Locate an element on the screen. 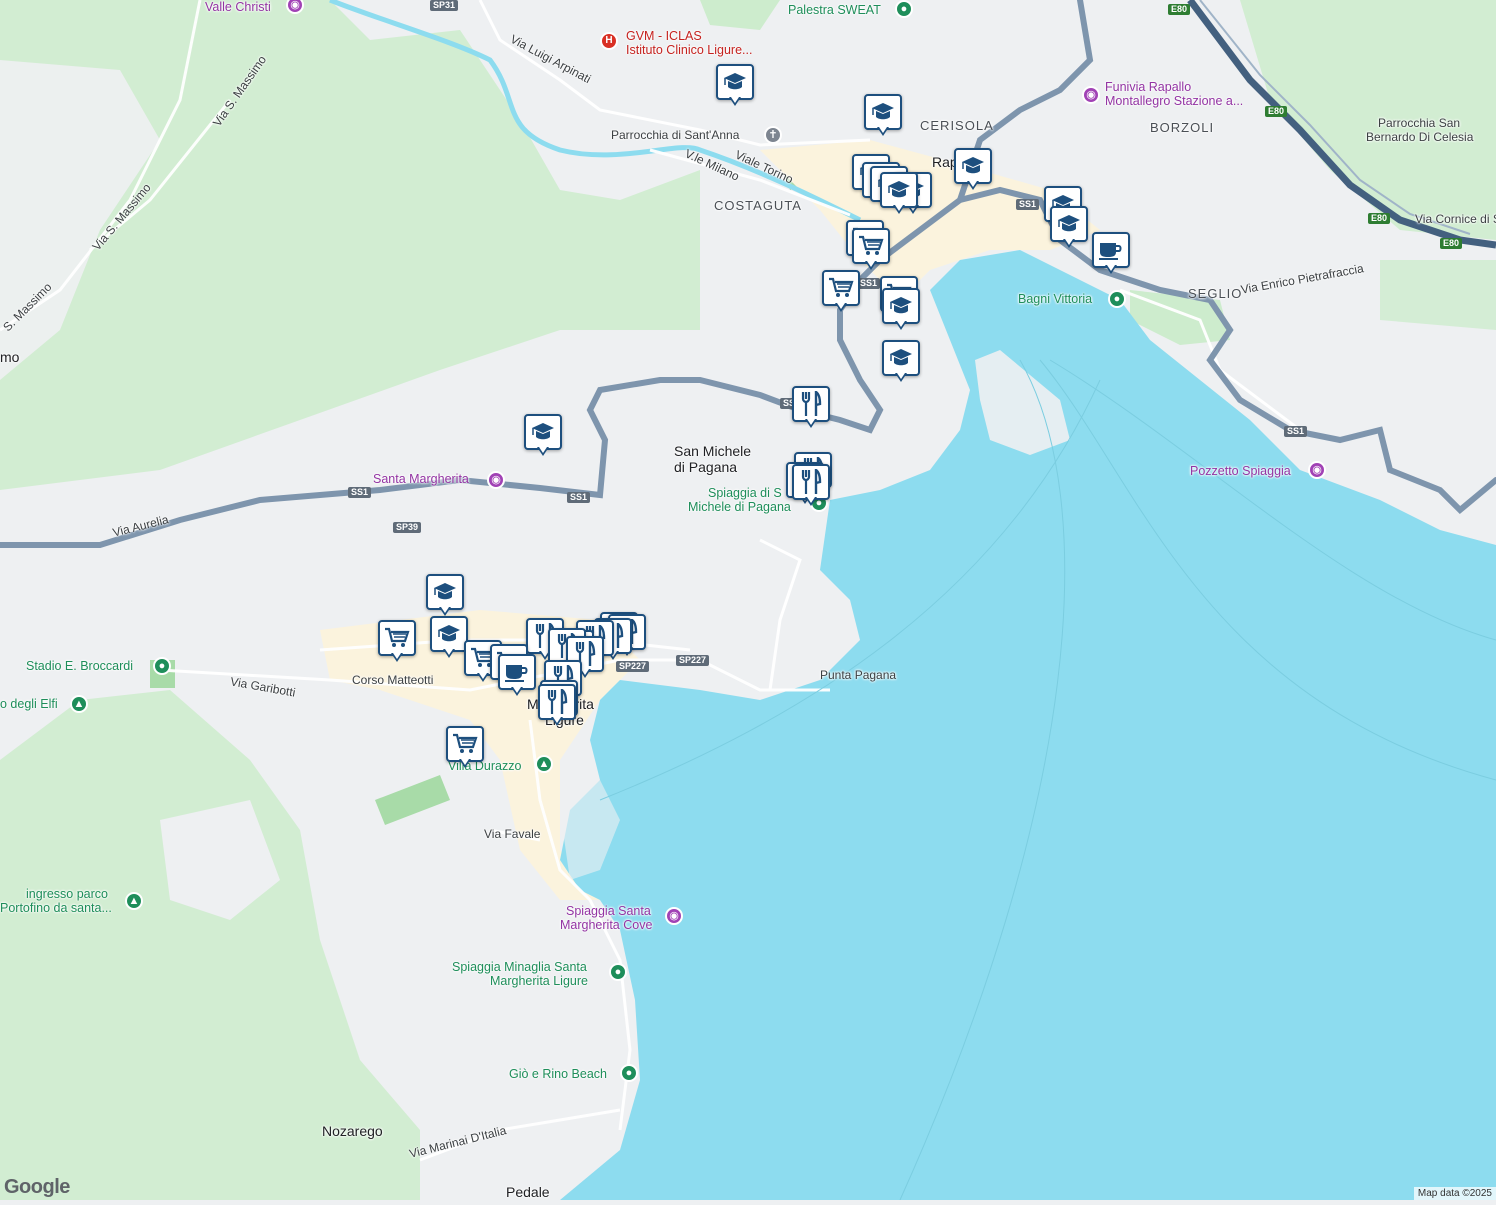 The width and height of the screenshot is (1496, 1205). place-label: Pozzetto Spiaggia is located at coordinates (1240, 471).